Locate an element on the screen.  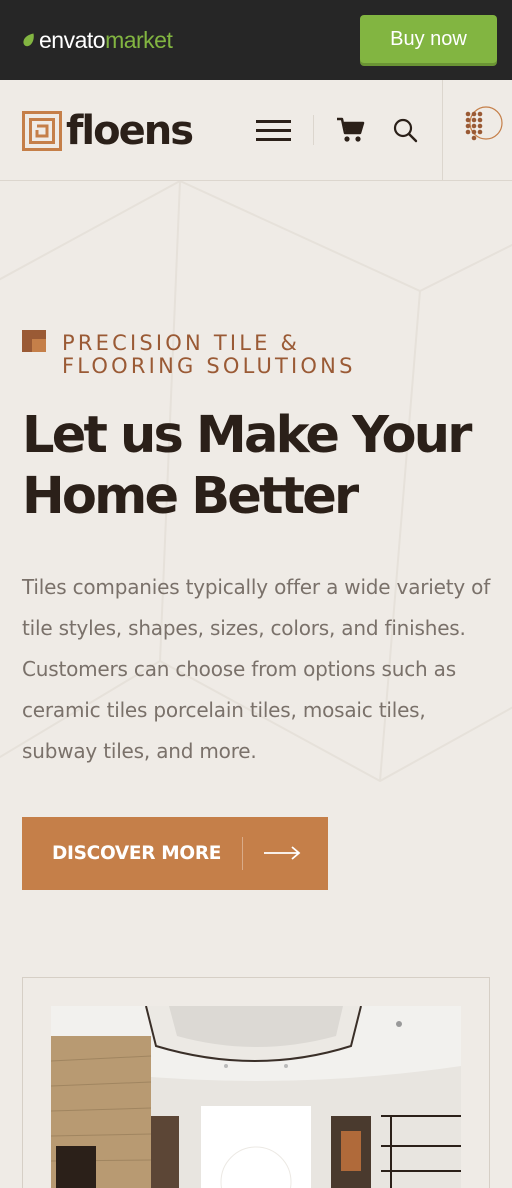
hero-tagline: PRECISION TILE & FLOORING SOLUTIONS is located at coordinates (242, 355).